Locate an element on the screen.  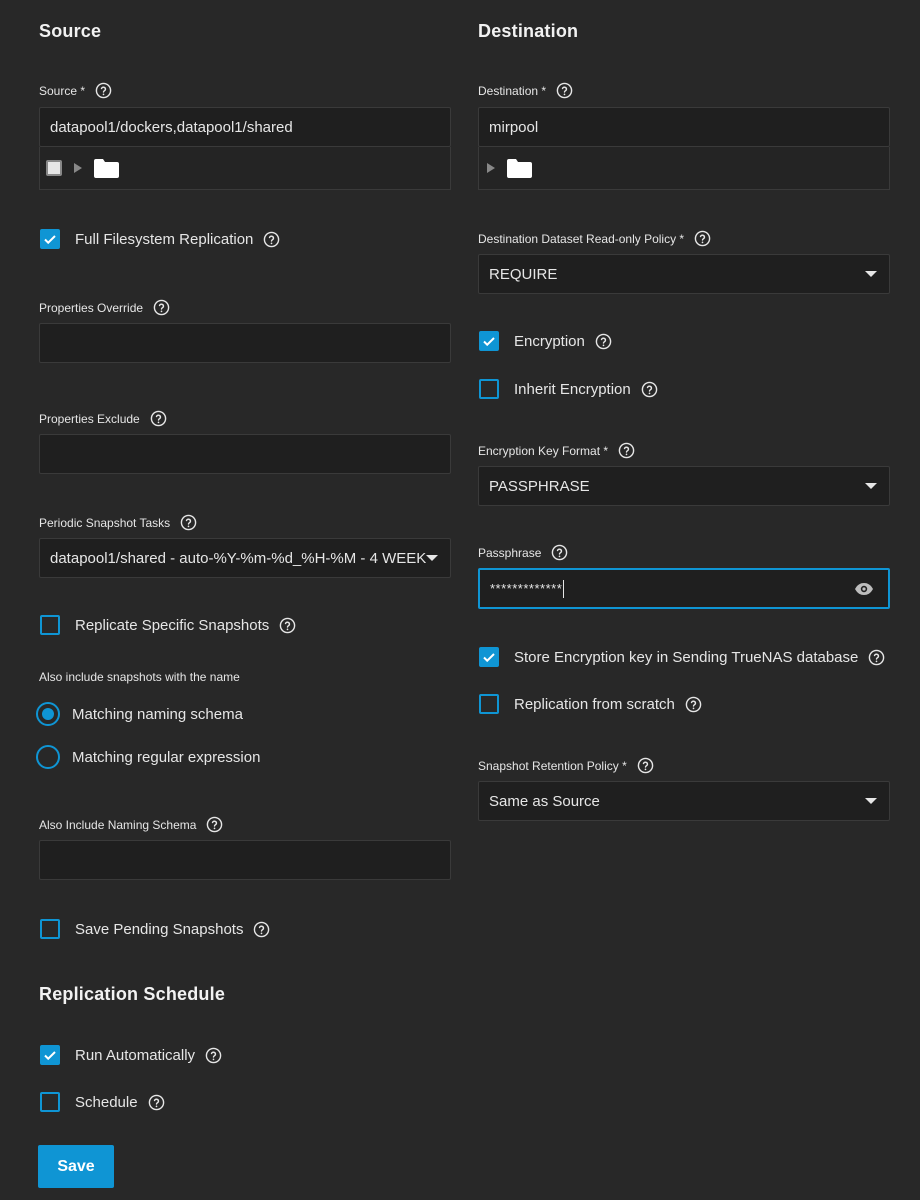
key-format-label-text: Encryption Key Format * is located at coordinates (543, 450).